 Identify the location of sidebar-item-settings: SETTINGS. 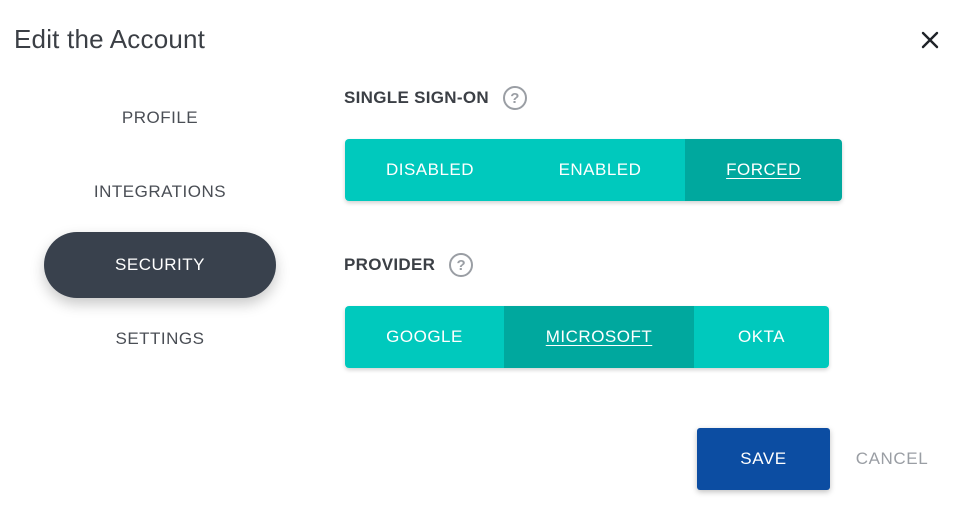
(160, 339).